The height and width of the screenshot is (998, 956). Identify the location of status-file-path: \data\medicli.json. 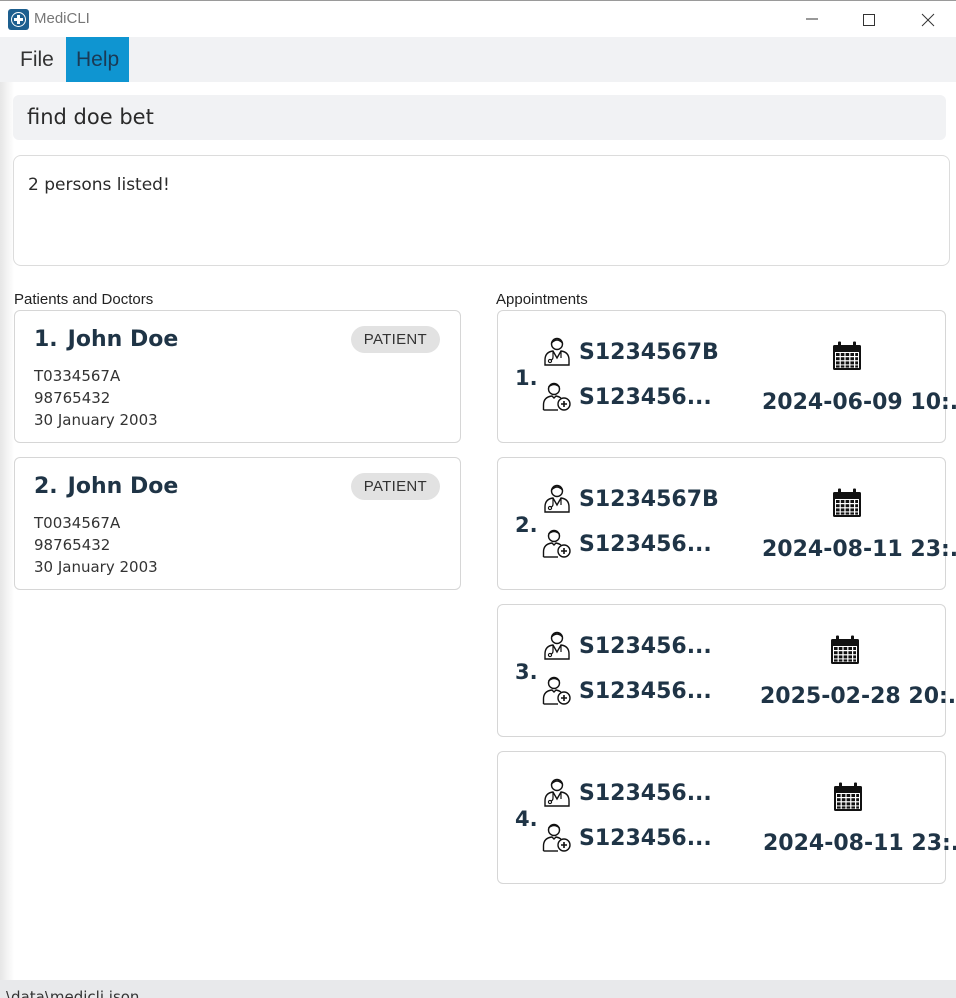
(73, 993).